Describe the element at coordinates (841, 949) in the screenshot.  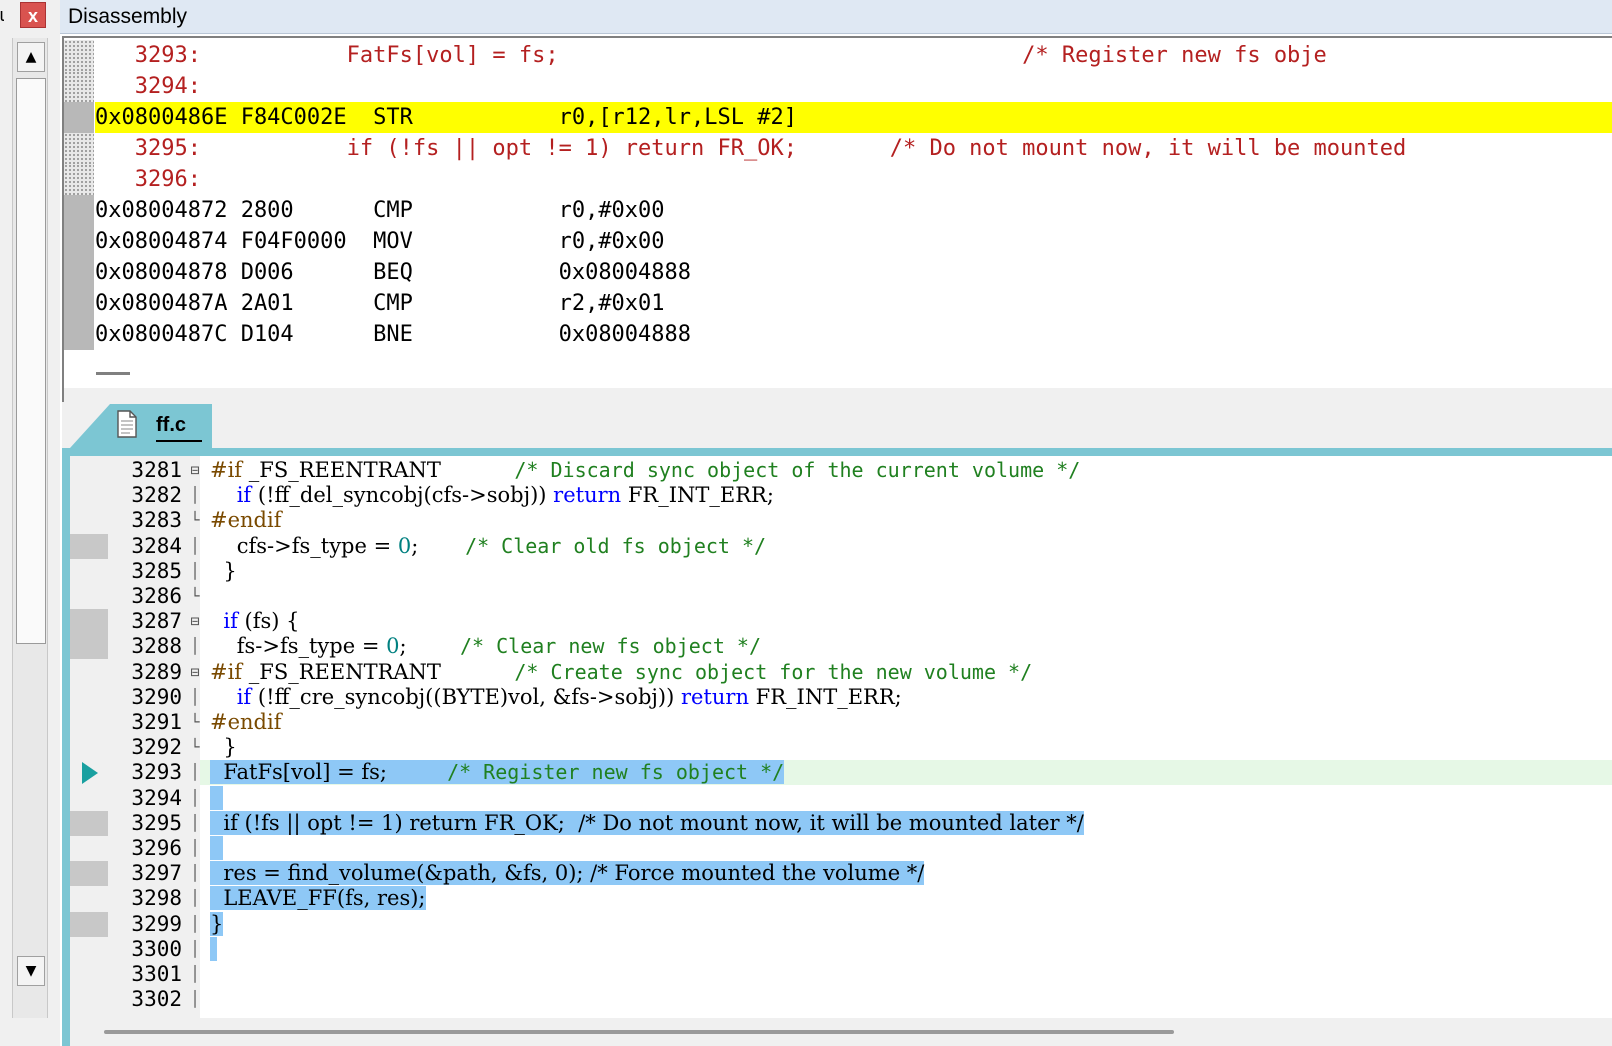
I see `code-line: 3300 │` at that location.